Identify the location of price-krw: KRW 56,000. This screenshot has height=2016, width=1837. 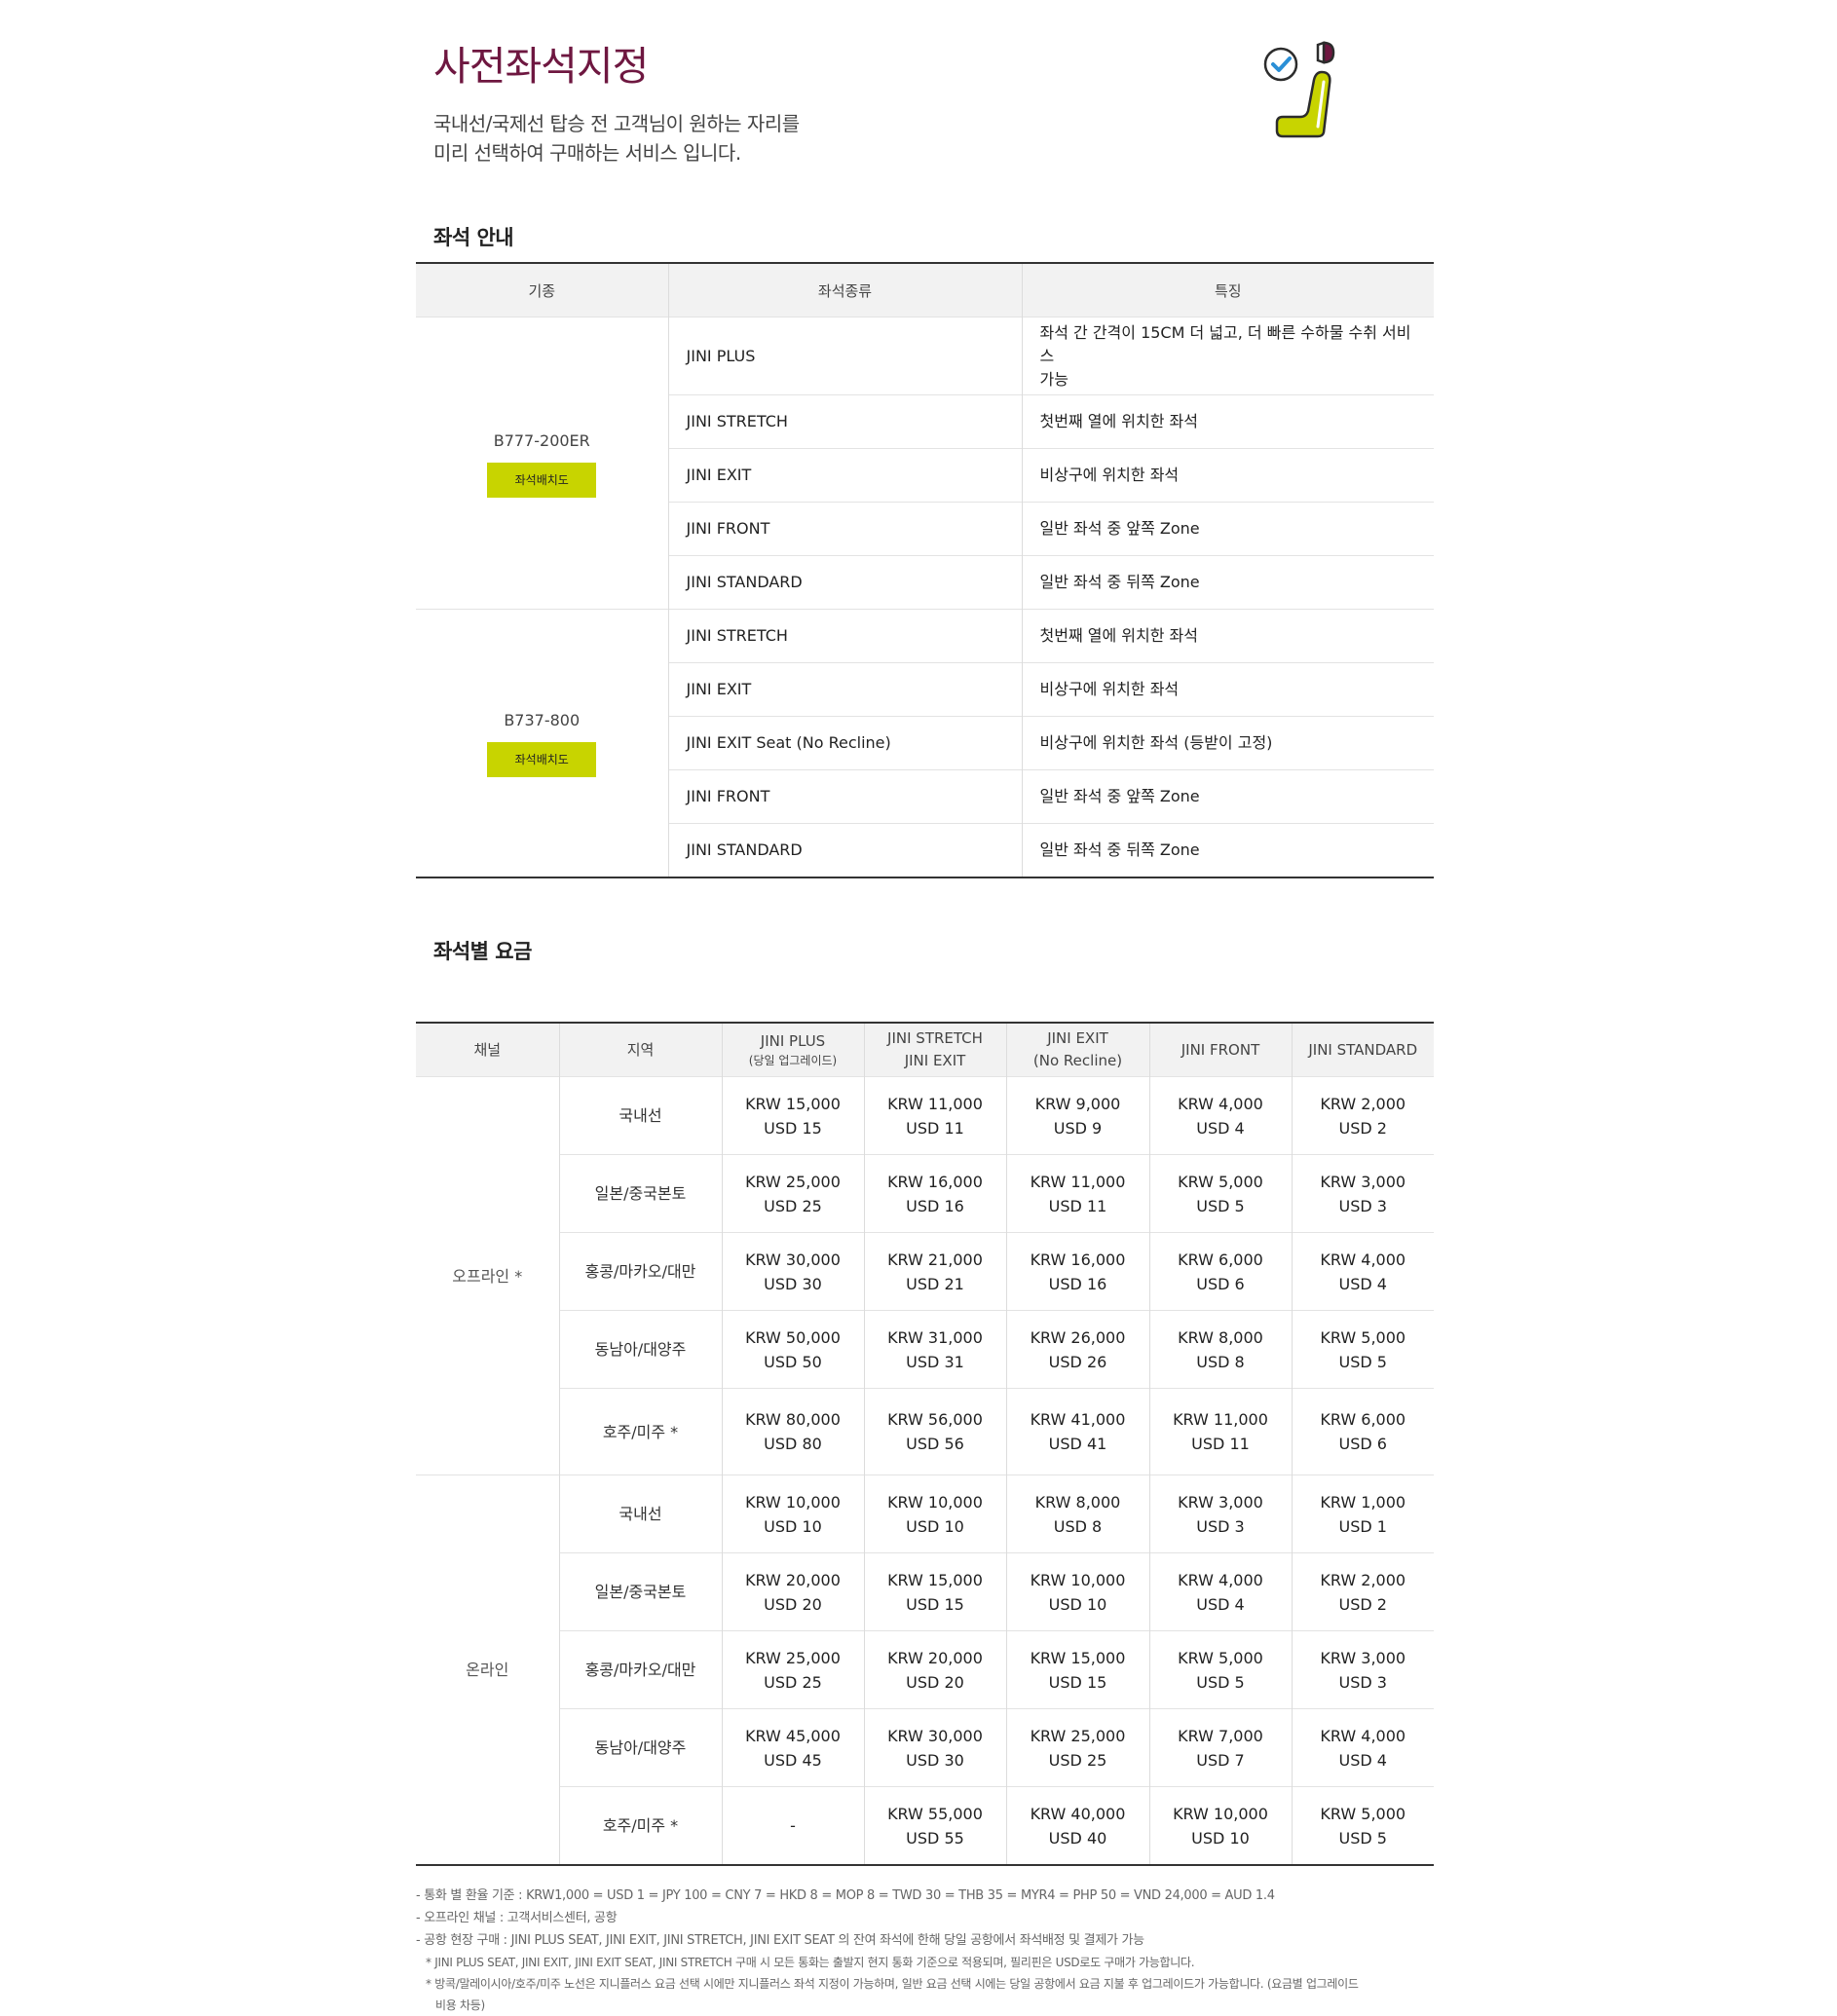
(935, 1419).